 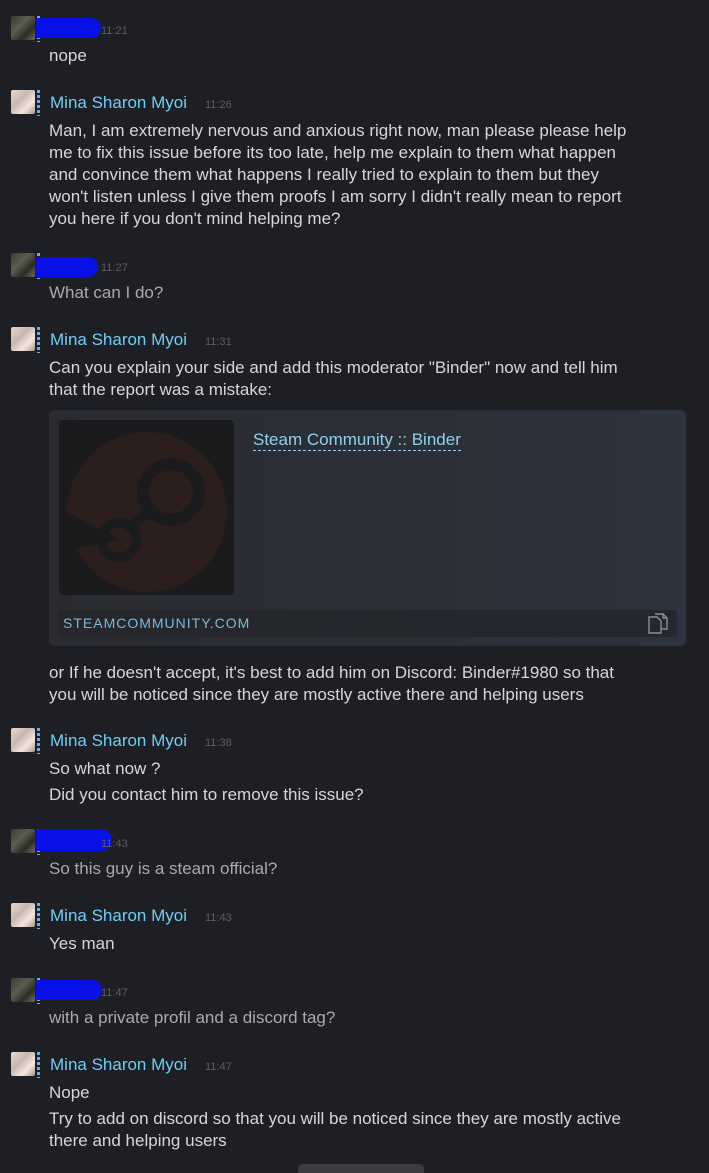 I want to click on embed-domain-bar: STEAMCOMMUNITY.COM, so click(x=367, y=623).